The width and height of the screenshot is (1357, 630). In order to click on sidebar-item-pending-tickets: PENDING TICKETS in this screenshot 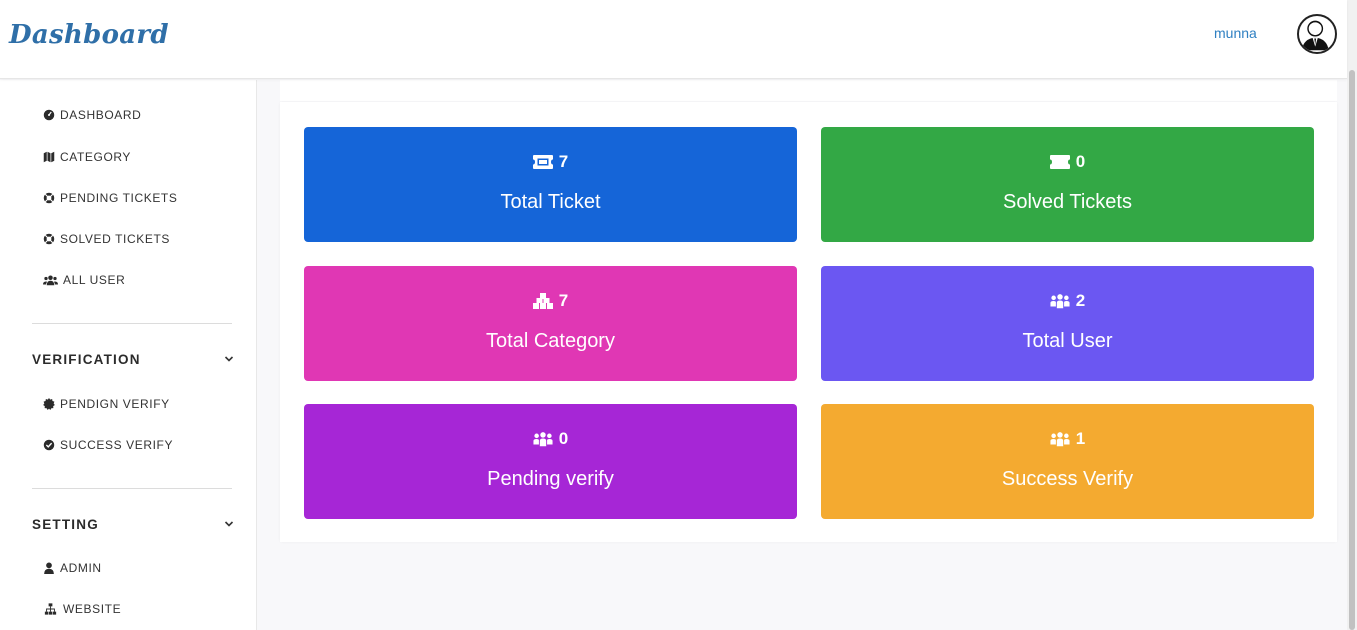, I will do `click(109, 198)`.